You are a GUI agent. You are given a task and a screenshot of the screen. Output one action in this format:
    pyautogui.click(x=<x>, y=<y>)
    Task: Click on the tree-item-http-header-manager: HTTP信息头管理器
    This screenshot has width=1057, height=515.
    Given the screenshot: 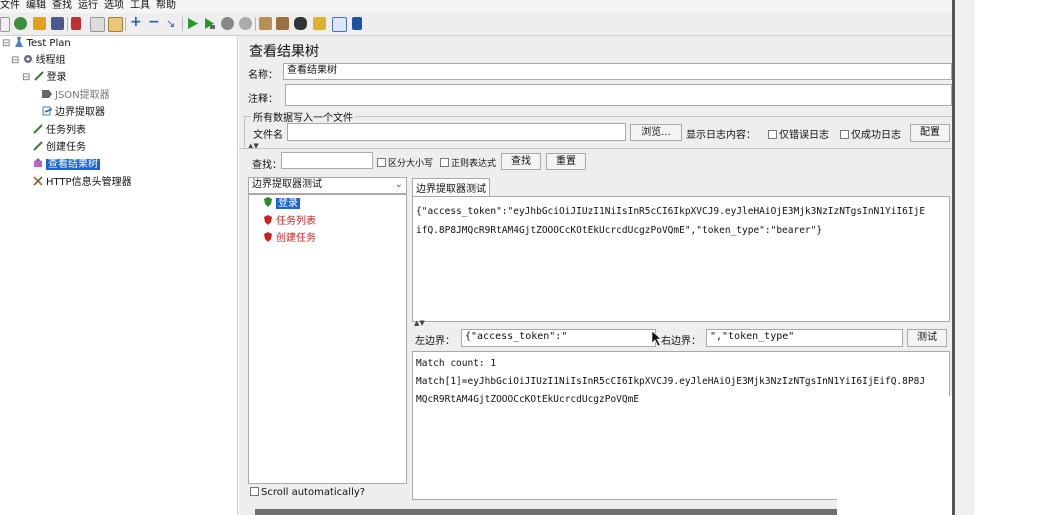 What is the action you would take?
    pyautogui.click(x=82, y=183)
    